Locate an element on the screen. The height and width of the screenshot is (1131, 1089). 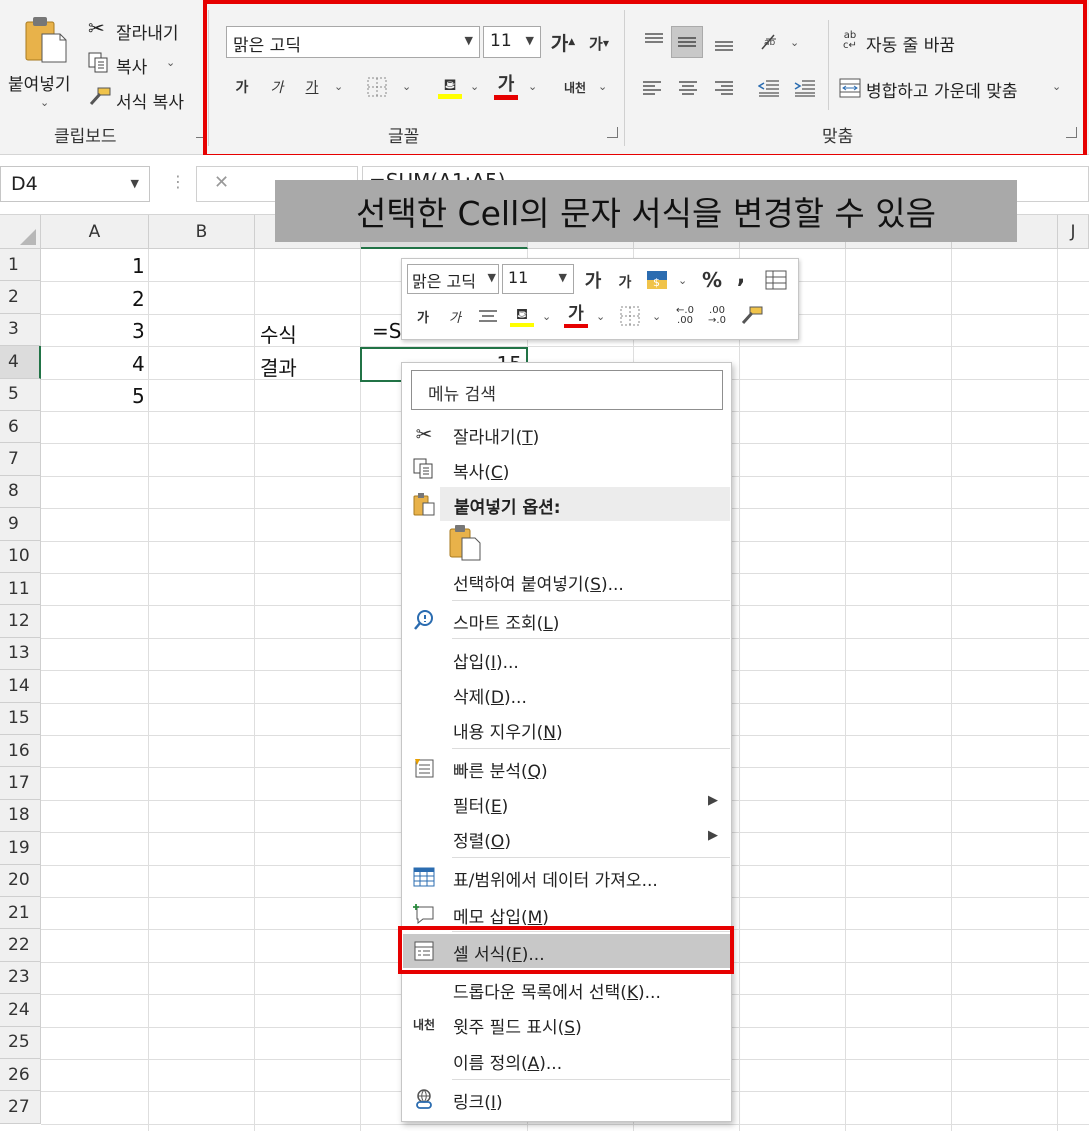
column-header: A is located at coordinates (95, 232).